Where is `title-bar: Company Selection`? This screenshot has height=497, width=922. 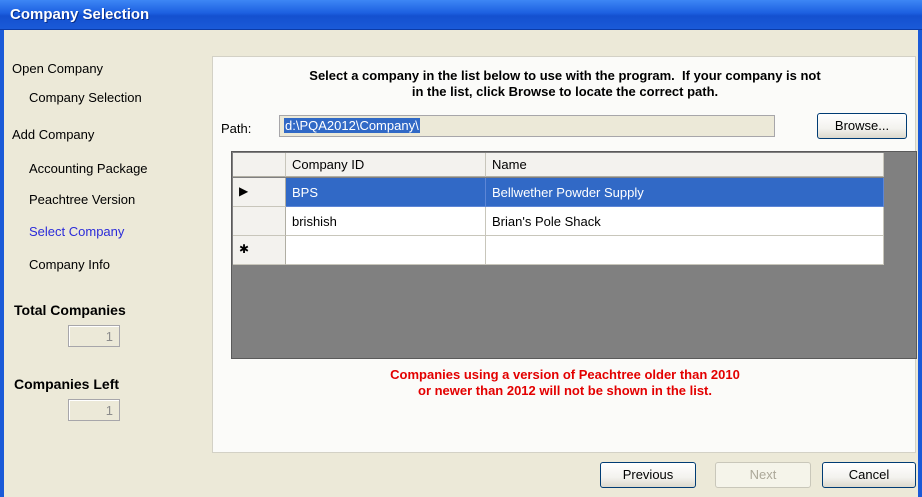
title-bar: Company Selection is located at coordinates (461, 15).